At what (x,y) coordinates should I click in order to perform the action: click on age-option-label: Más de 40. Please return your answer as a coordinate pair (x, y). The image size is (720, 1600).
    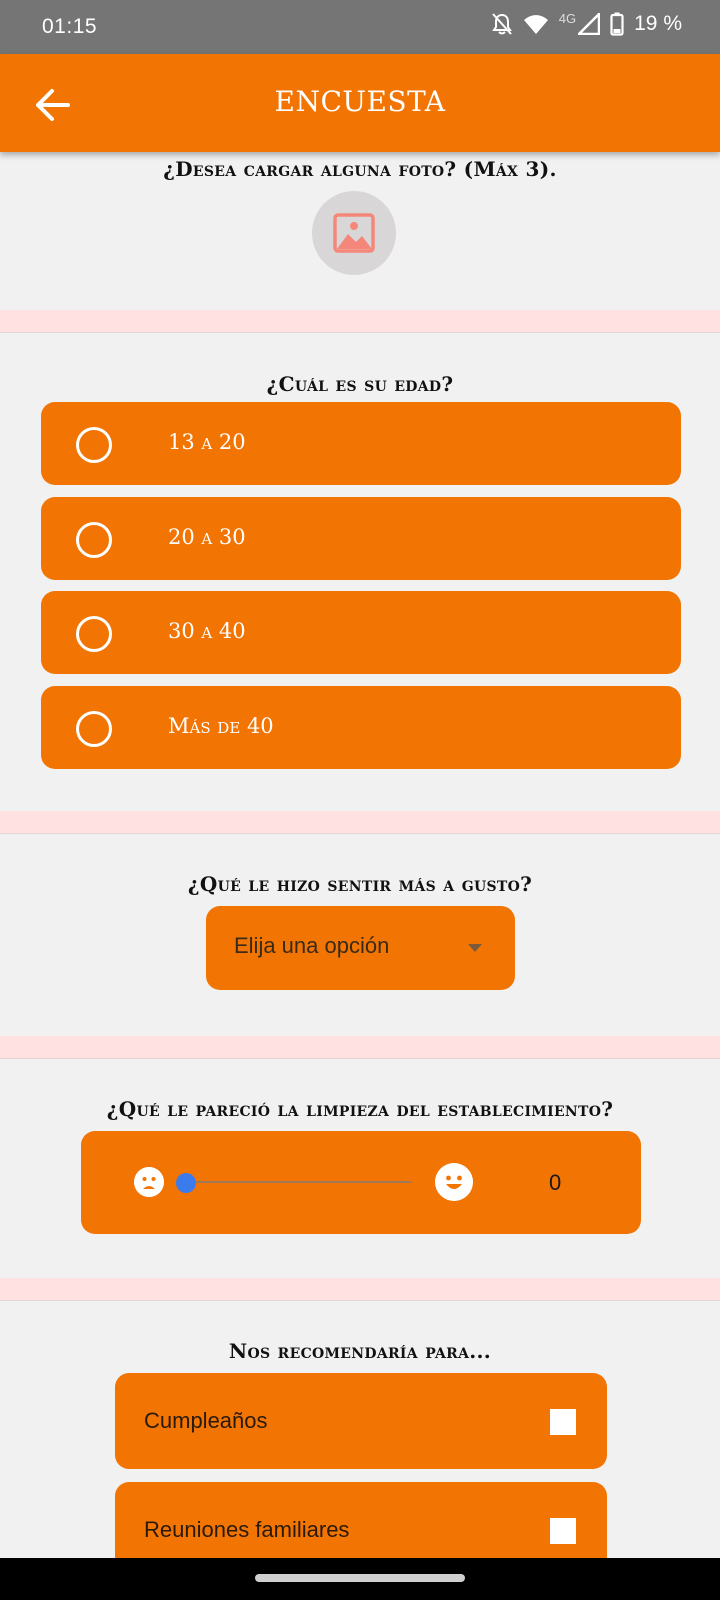
    Looking at the image, I should click on (221, 726).